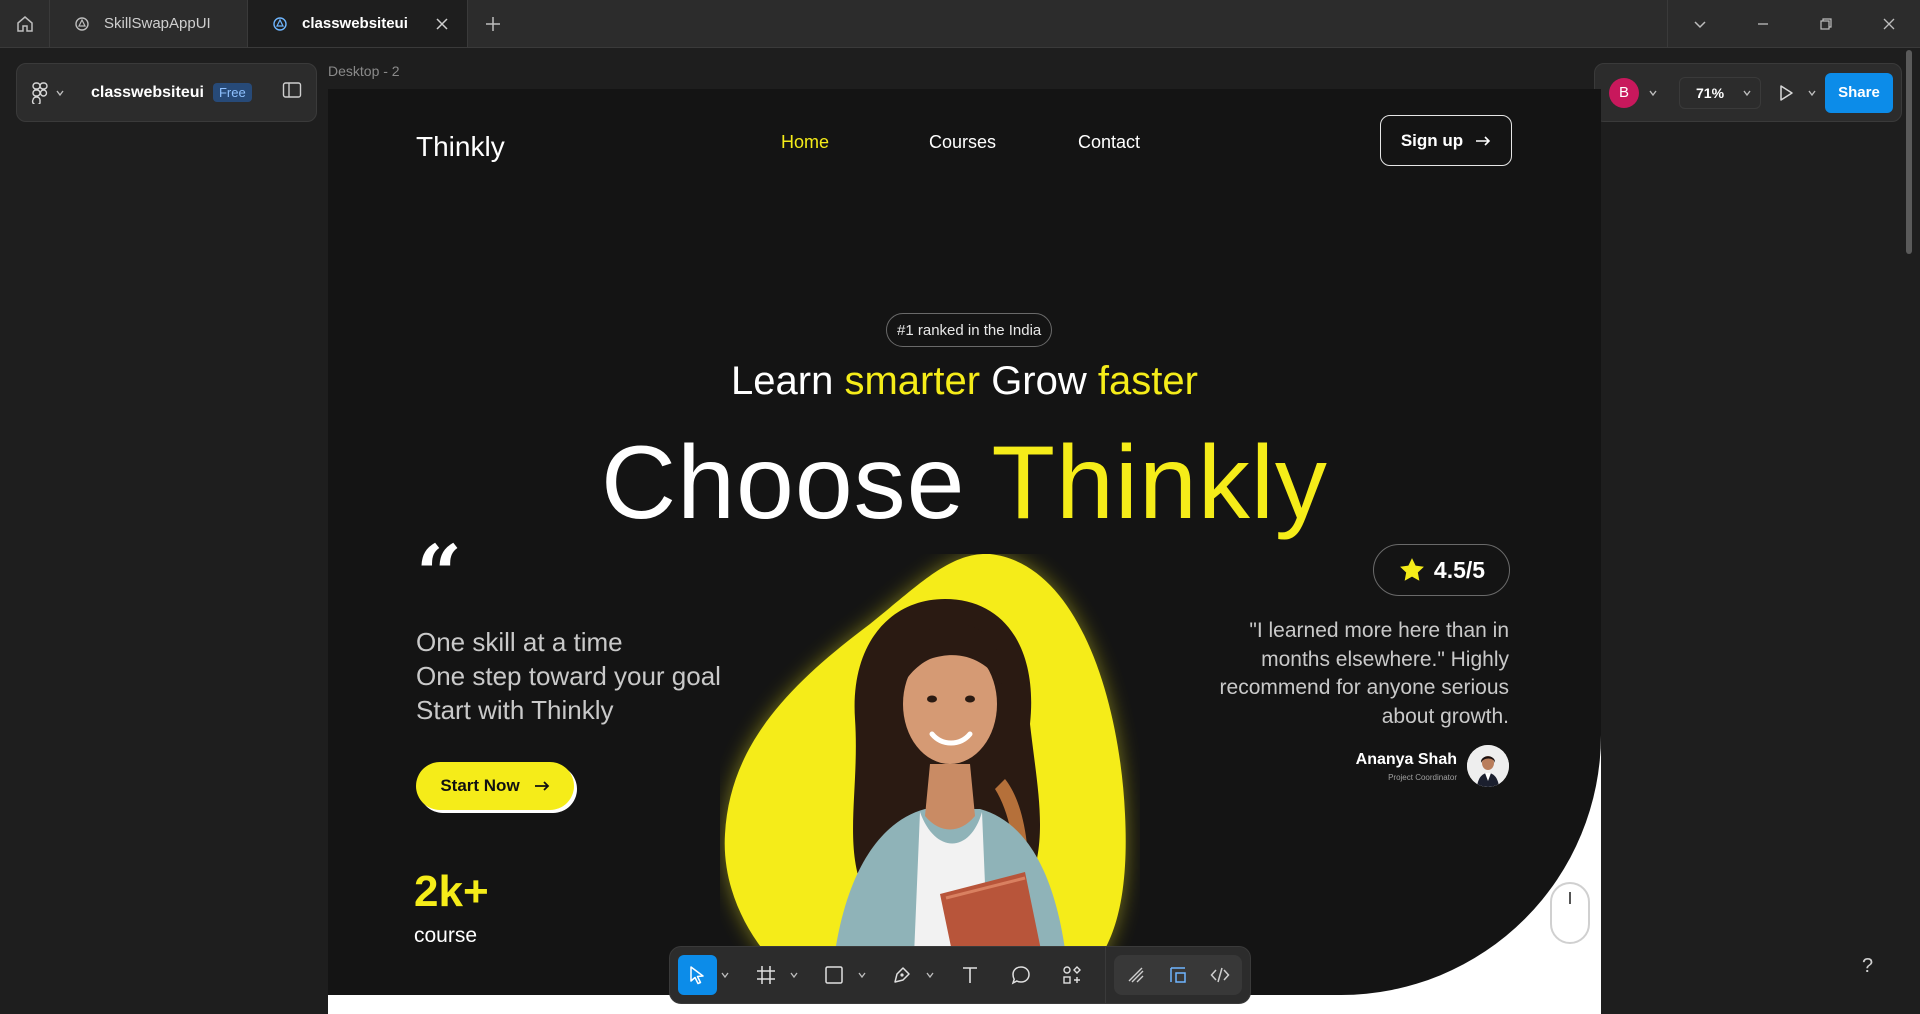 The image size is (1920, 1014). Describe the element at coordinates (515, 710) in the screenshot. I see `quote-line: Start with Thinkly` at that location.